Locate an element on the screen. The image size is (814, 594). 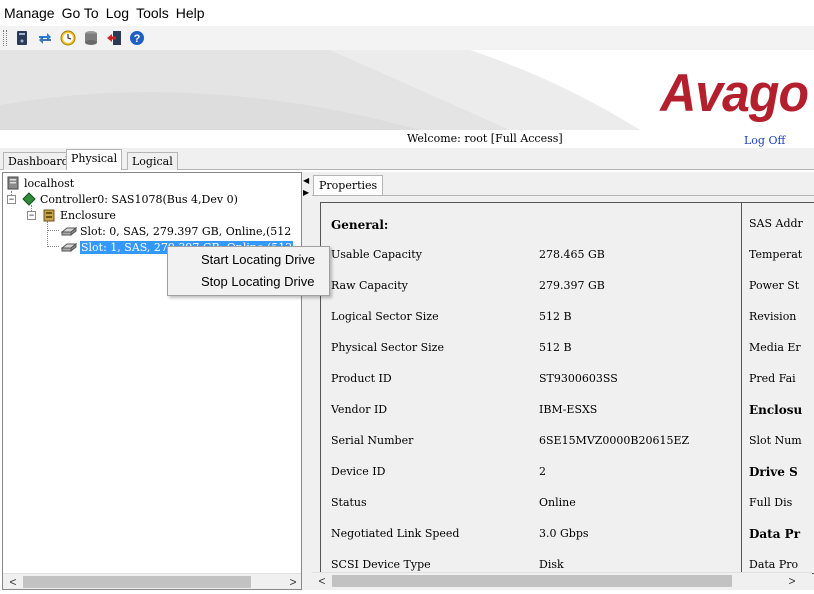
property-value: Online is located at coordinates (557, 502).